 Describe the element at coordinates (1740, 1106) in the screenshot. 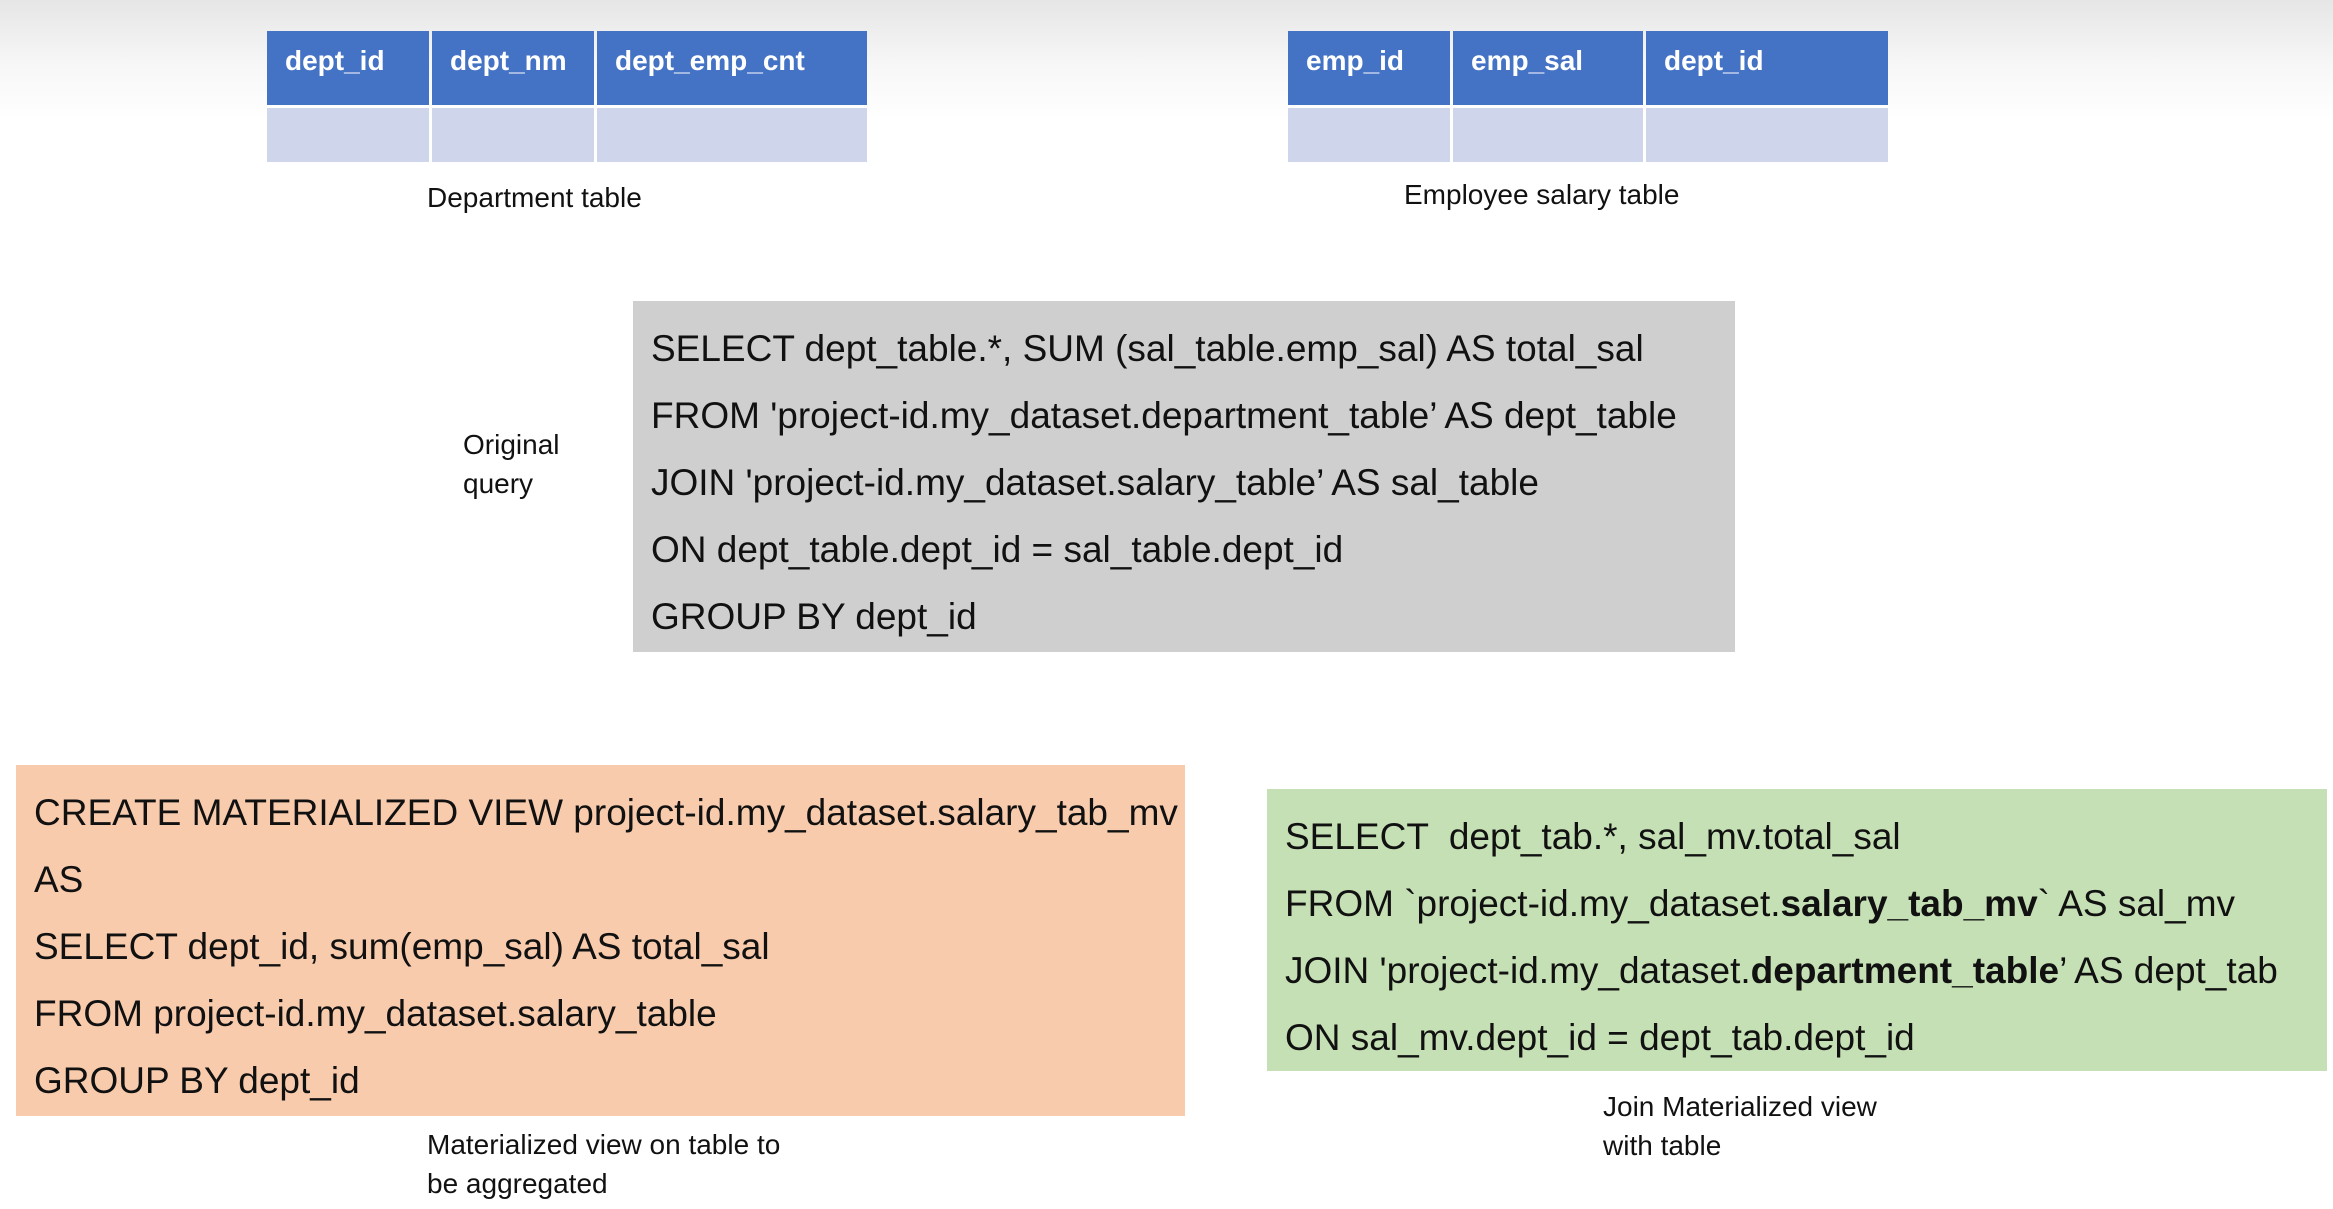

I see `caption-line: Join Materialized view` at that location.